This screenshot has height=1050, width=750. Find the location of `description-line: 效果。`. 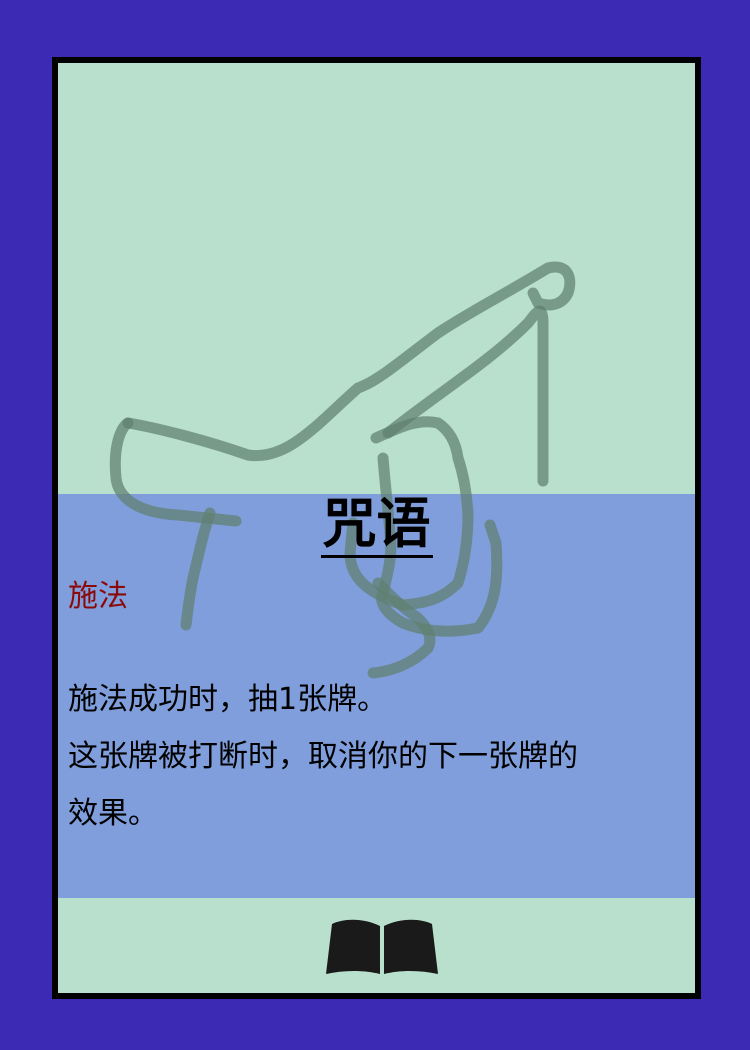

description-line: 效果。 is located at coordinates (113, 813).